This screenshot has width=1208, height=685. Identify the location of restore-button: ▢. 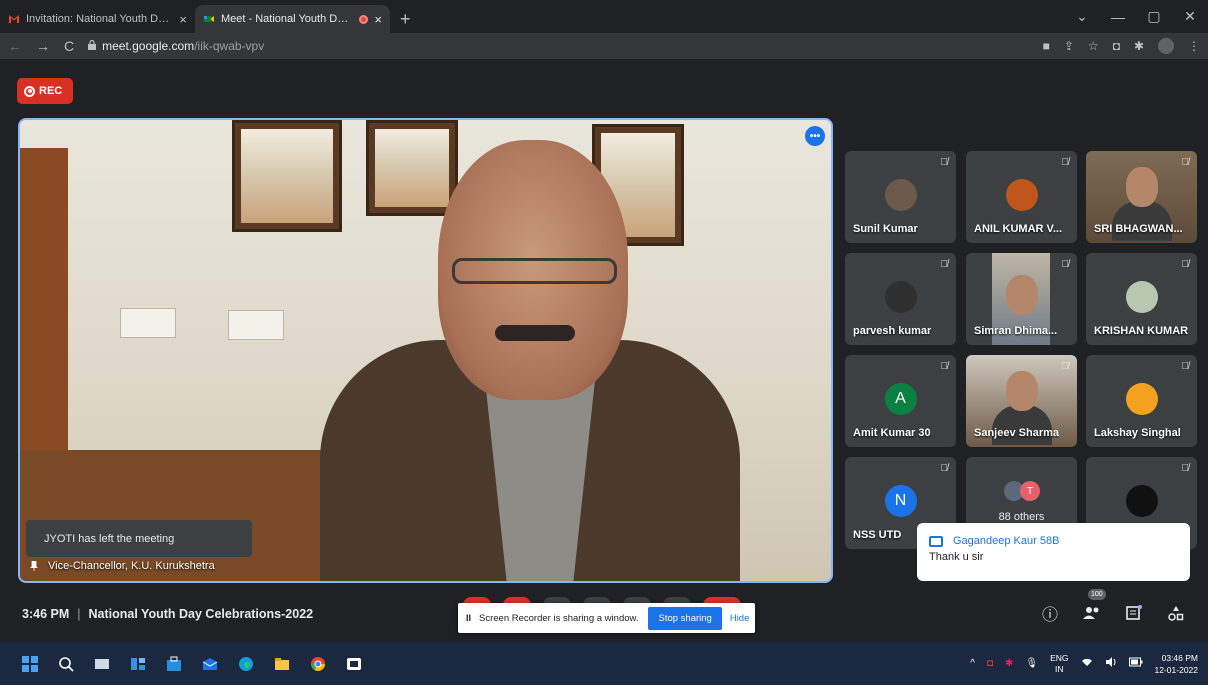
(1154, 16).